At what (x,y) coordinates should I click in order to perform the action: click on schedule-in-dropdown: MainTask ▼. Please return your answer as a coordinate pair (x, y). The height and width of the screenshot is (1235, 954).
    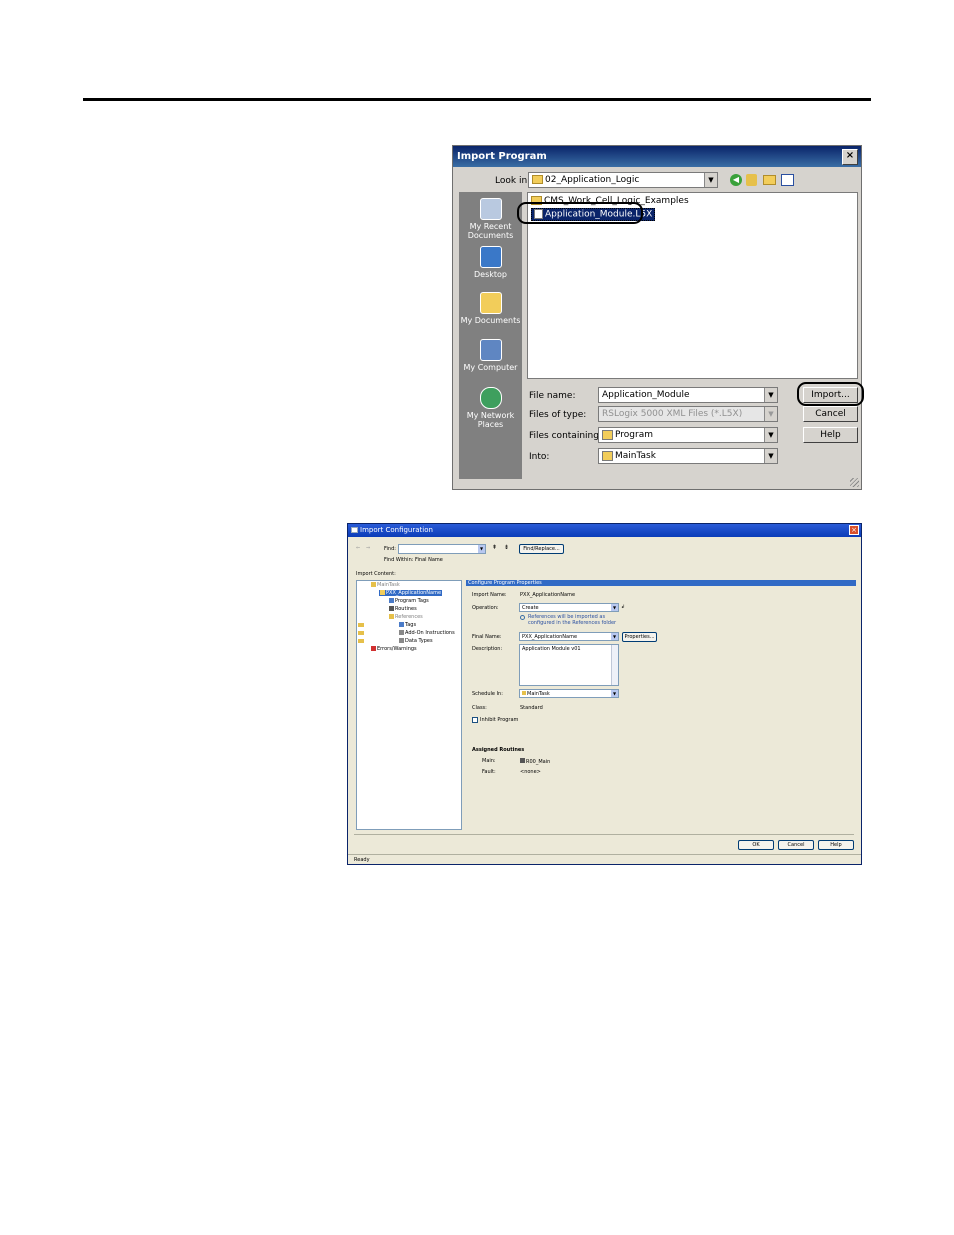
    Looking at the image, I should click on (569, 693).